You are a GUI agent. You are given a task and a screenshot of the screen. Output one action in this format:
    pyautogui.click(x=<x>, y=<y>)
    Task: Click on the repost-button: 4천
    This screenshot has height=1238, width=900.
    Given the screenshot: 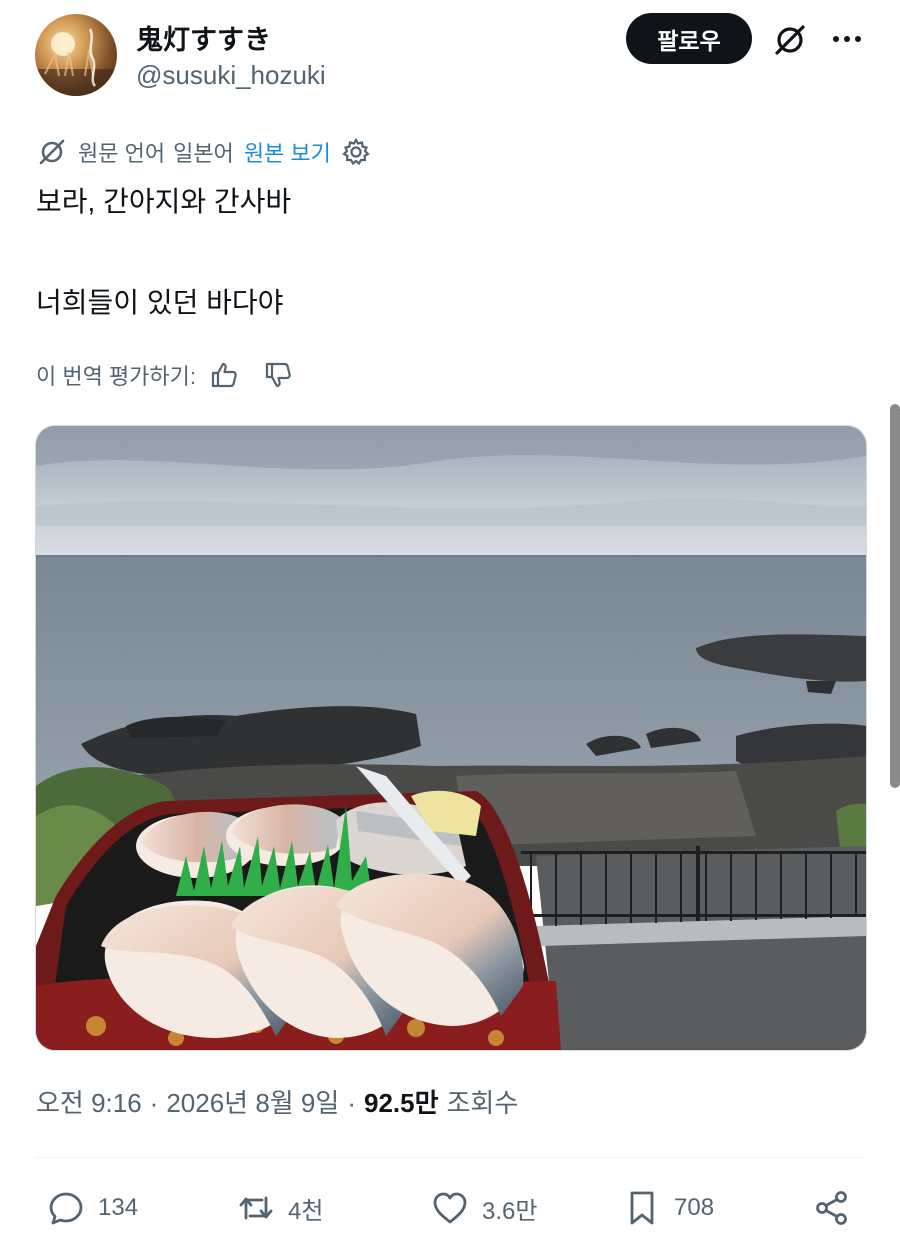 What is the action you would take?
    pyautogui.click(x=279, y=1208)
    